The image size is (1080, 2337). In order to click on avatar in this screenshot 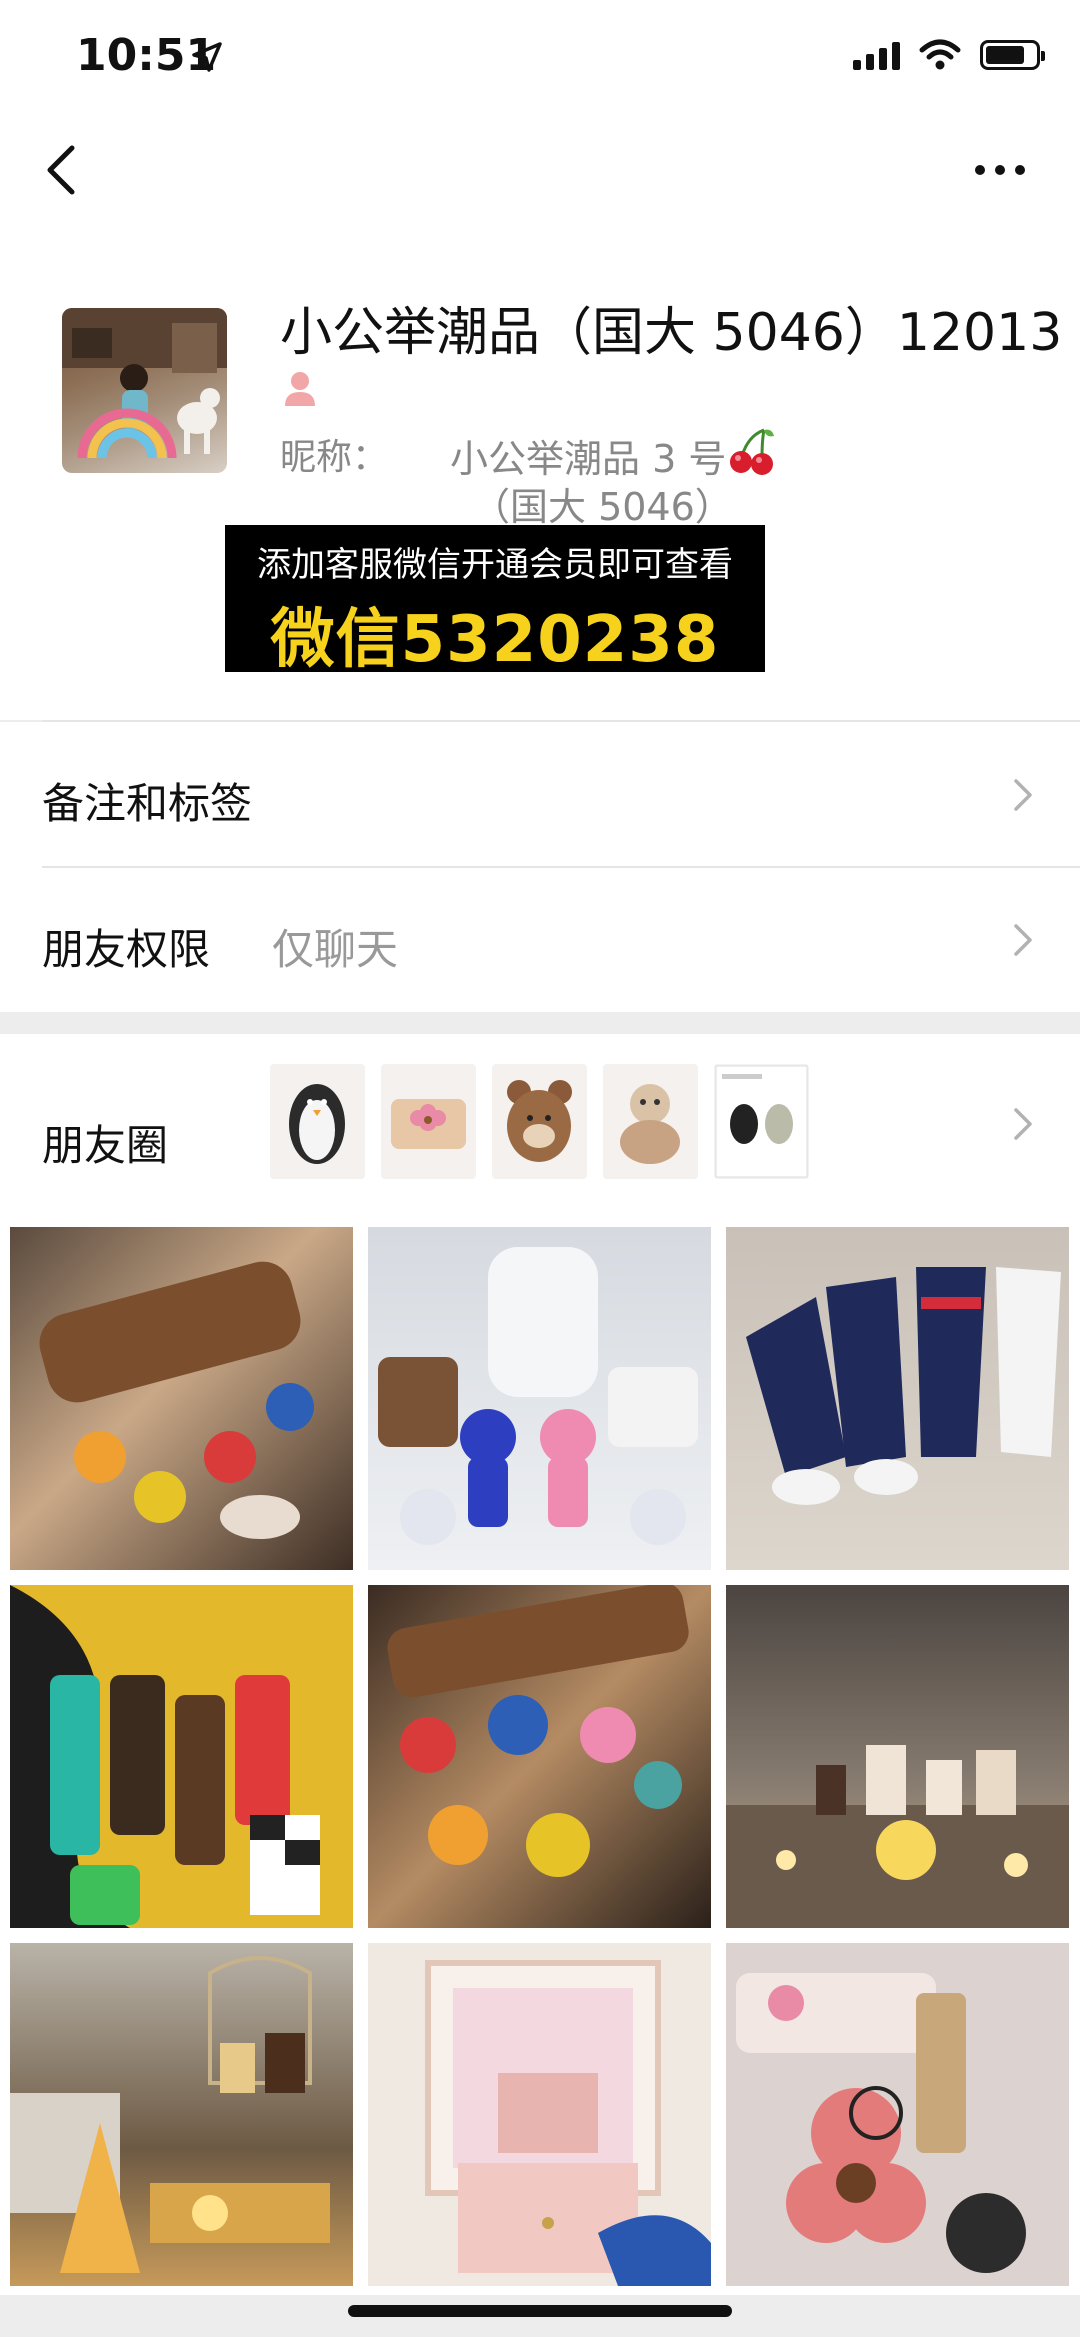, I will do `click(144, 390)`.